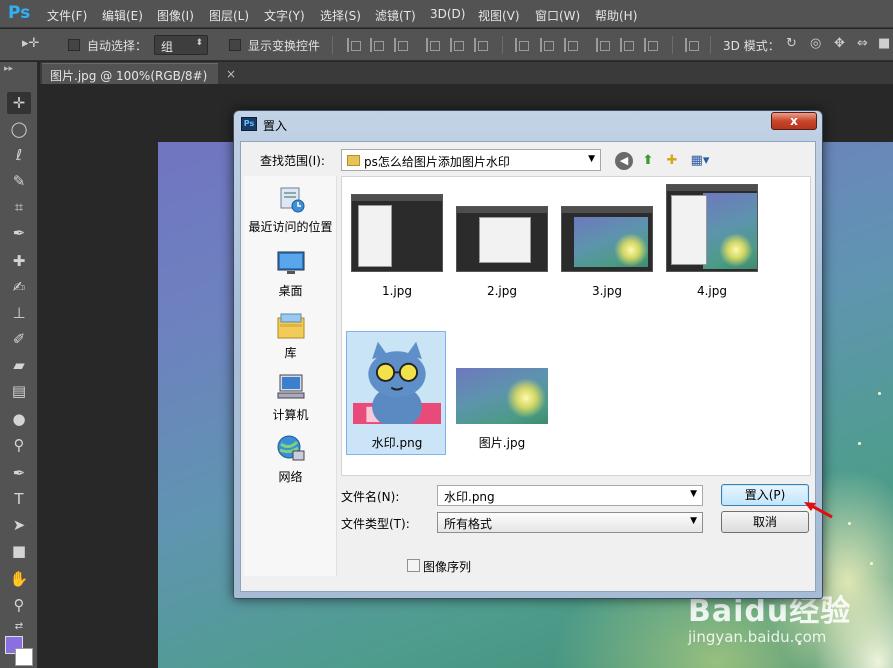  What do you see at coordinates (129, 76) in the screenshot?
I see `document-tab-title: 图片.jpg @ 100%(RGB/8#)` at bounding box center [129, 76].